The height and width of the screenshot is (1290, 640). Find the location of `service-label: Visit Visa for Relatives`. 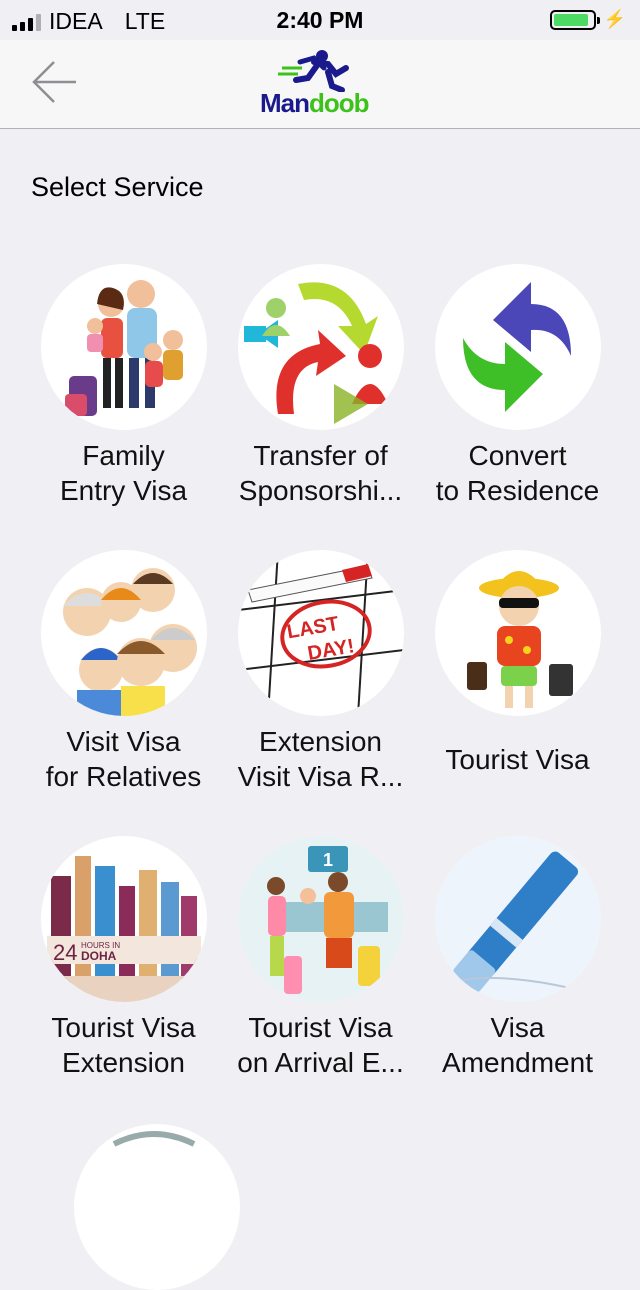

service-label: Visit Visa for Relatives is located at coordinates (123, 759).